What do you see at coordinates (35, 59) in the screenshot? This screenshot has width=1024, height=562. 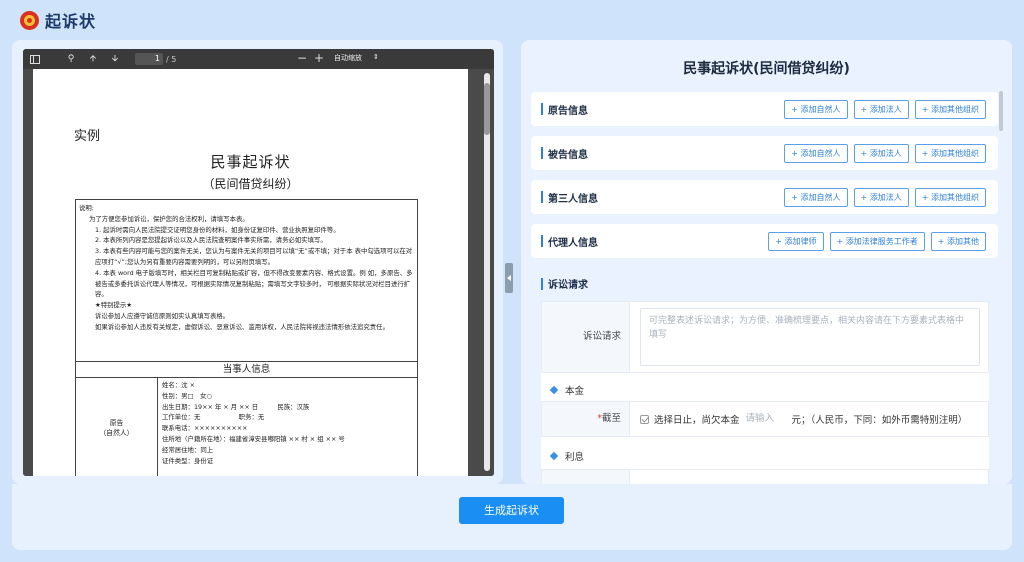 I see `sidebar-toggle-icon` at bounding box center [35, 59].